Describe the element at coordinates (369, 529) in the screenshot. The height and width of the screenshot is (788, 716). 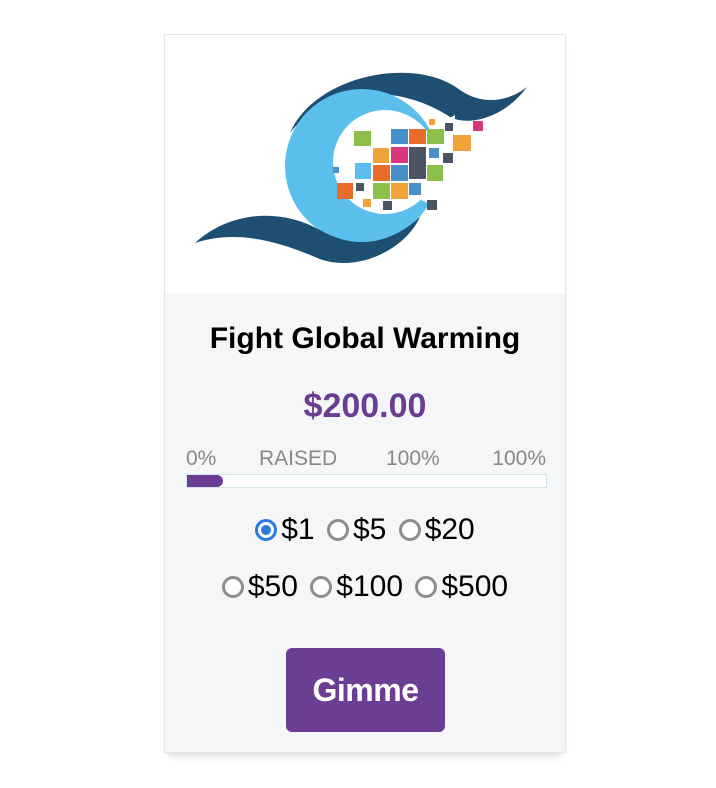
I see `donation-option-label: $5` at that location.